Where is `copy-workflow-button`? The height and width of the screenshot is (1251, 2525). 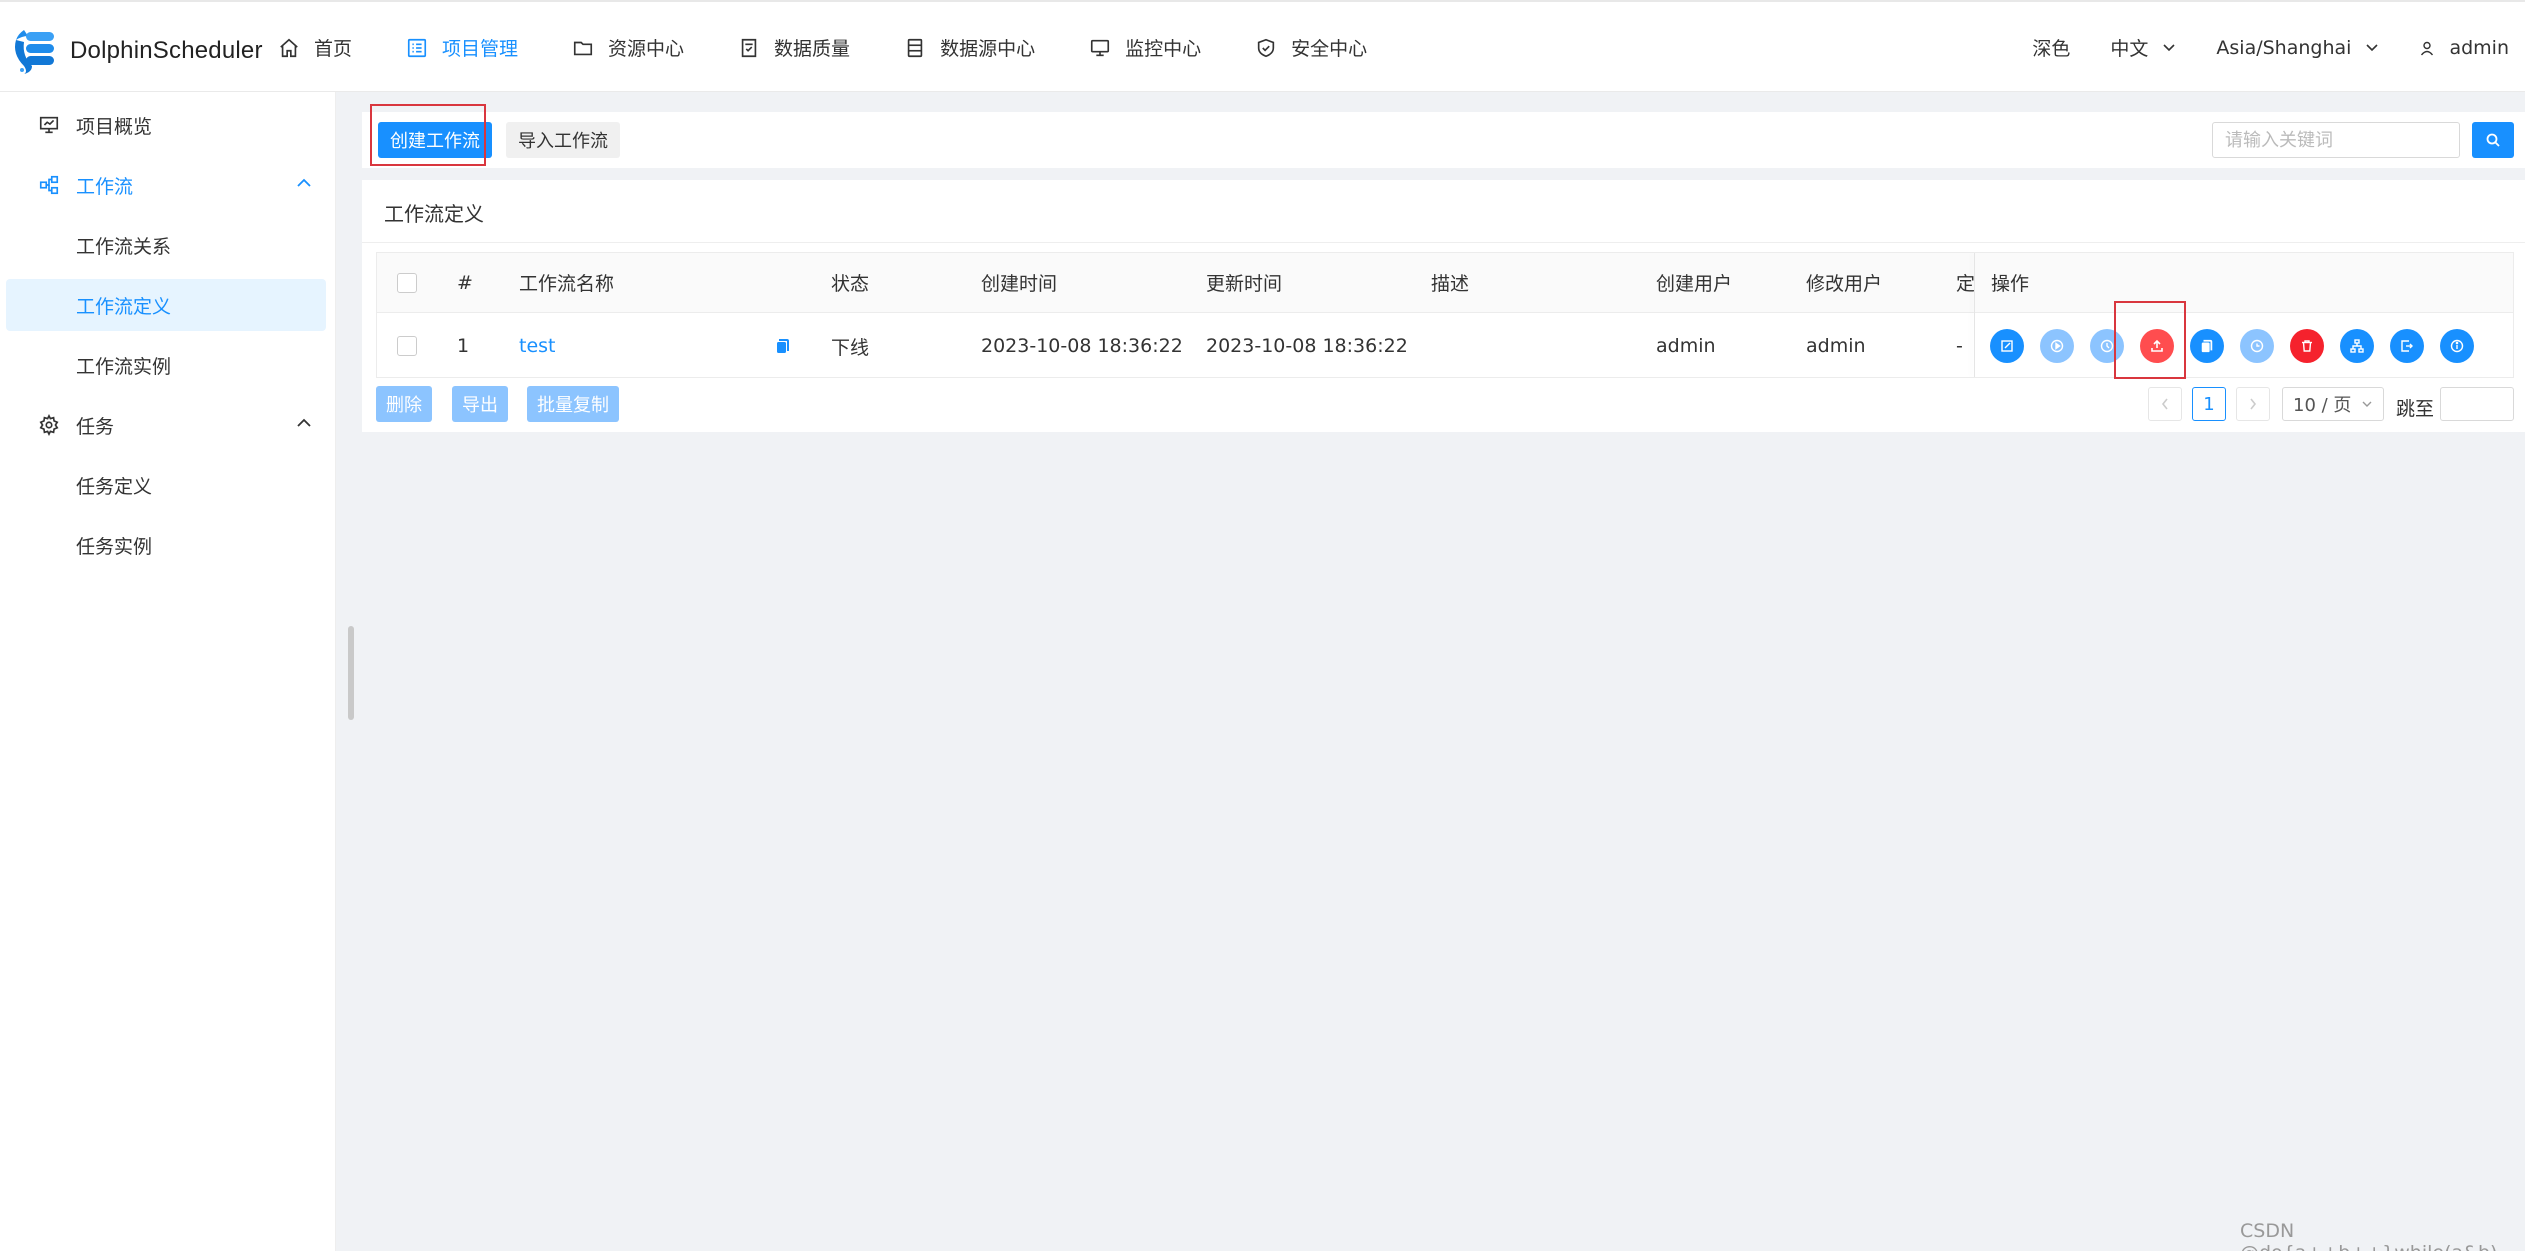
copy-workflow-button is located at coordinates (2207, 346).